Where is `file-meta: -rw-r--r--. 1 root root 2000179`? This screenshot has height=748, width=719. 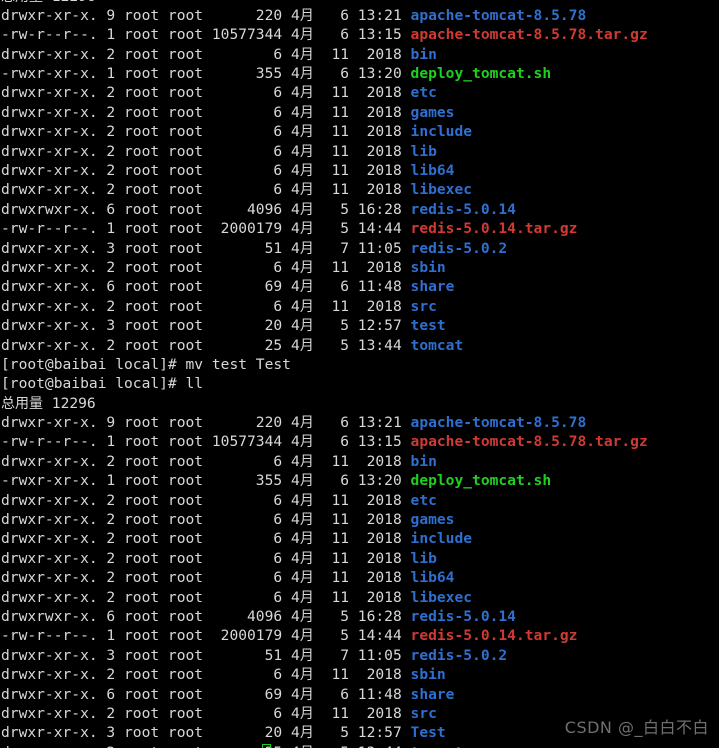
file-meta: -rw-r--r--. 1 root root 2000179 is located at coordinates (146, 636).